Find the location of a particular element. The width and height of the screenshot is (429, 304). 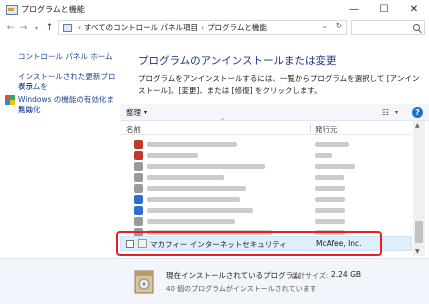

window-controls: — ☐ ✕ is located at coordinates (384, 9).